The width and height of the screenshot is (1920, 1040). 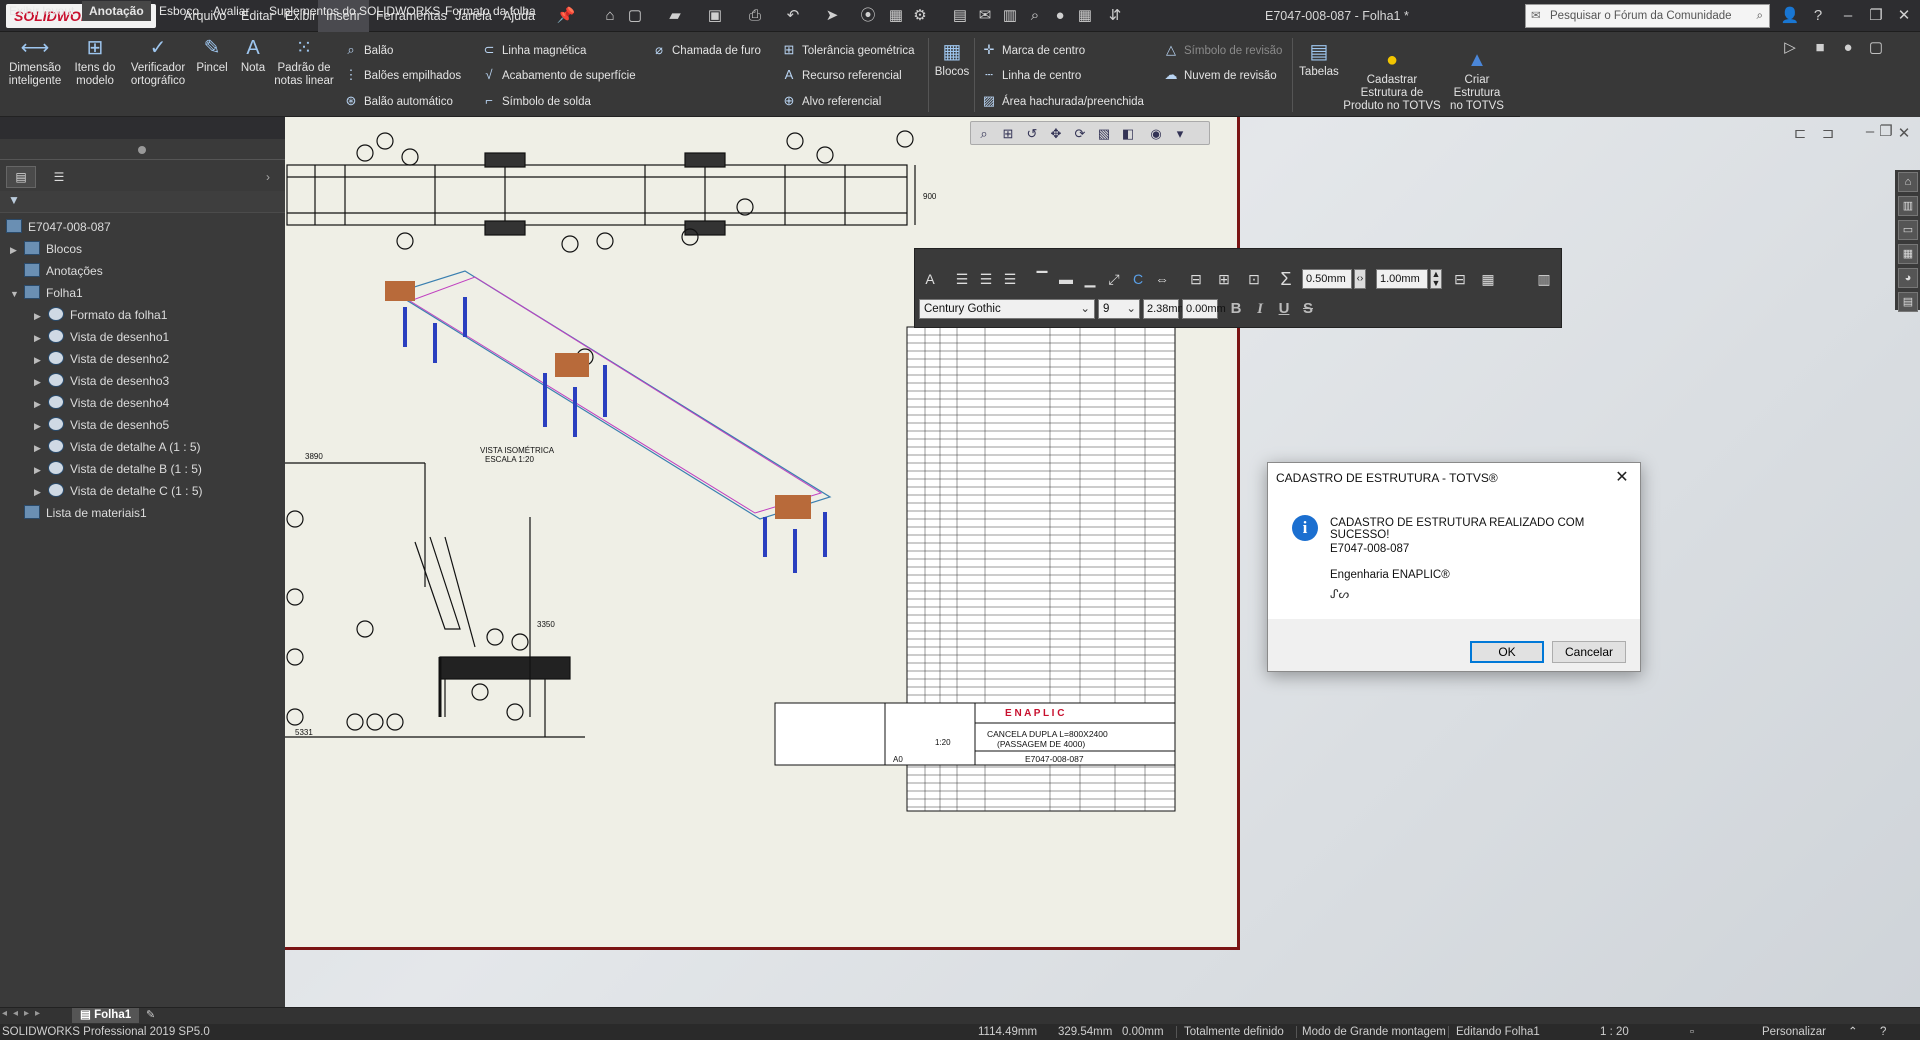 What do you see at coordinates (1085, 16) in the screenshot?
I see `addin-icon-4: ▦` at bounding box center [1085, 16].